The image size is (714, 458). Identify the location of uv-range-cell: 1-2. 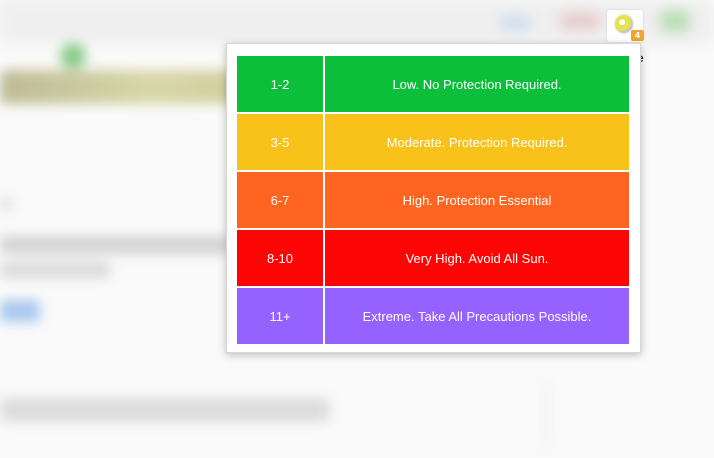
(280, 84).